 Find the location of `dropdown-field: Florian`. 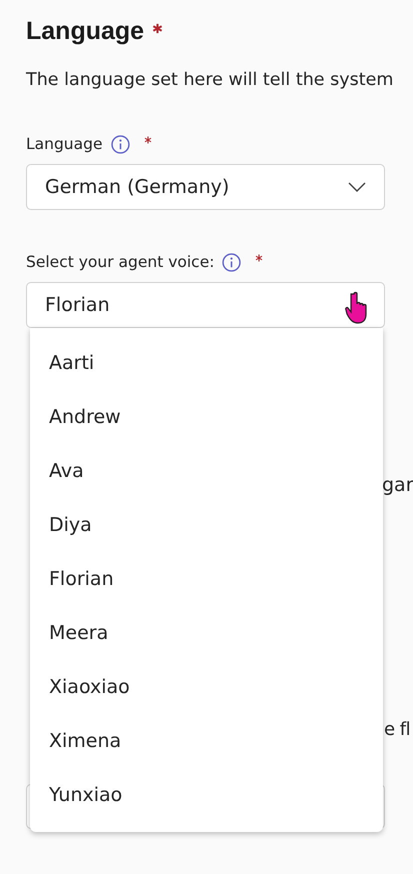

dropdown-field: Florian is located at coordinates (205, 305).